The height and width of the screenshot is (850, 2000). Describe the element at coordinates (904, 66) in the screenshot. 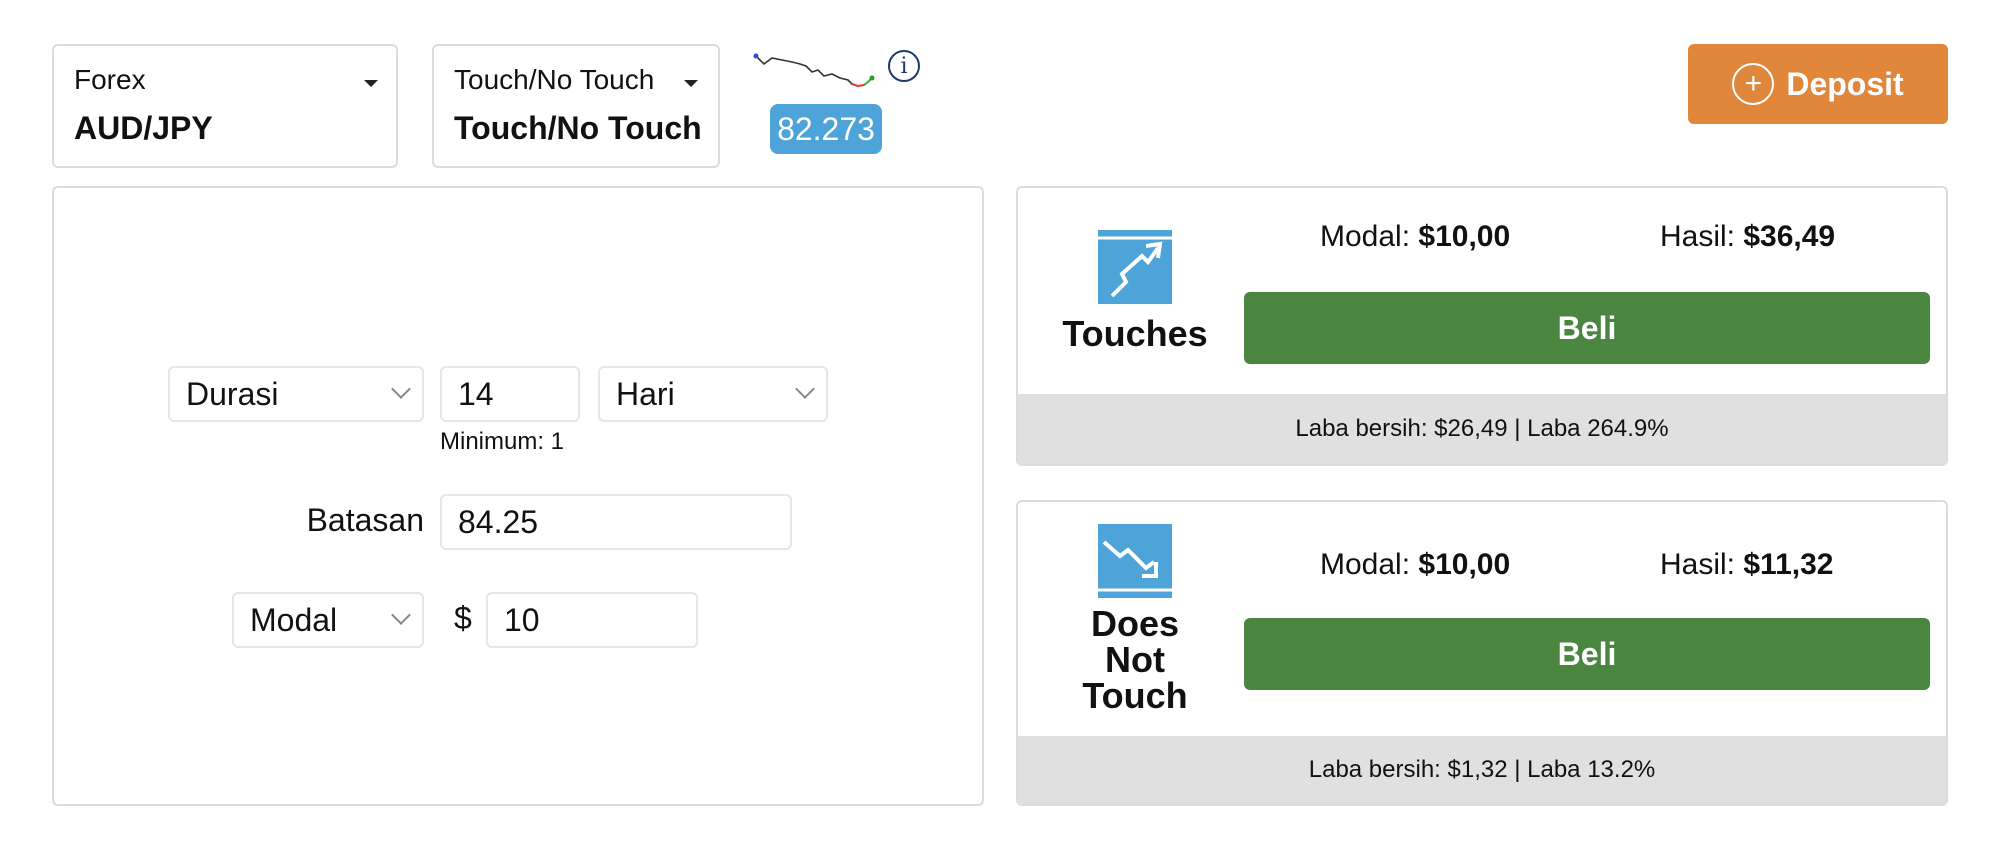

I see `info-icon: i` at that location.